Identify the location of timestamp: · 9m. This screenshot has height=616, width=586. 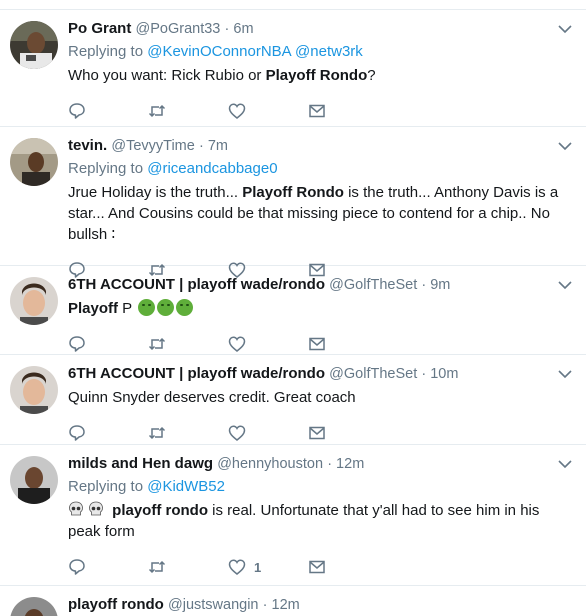
(435, 285).